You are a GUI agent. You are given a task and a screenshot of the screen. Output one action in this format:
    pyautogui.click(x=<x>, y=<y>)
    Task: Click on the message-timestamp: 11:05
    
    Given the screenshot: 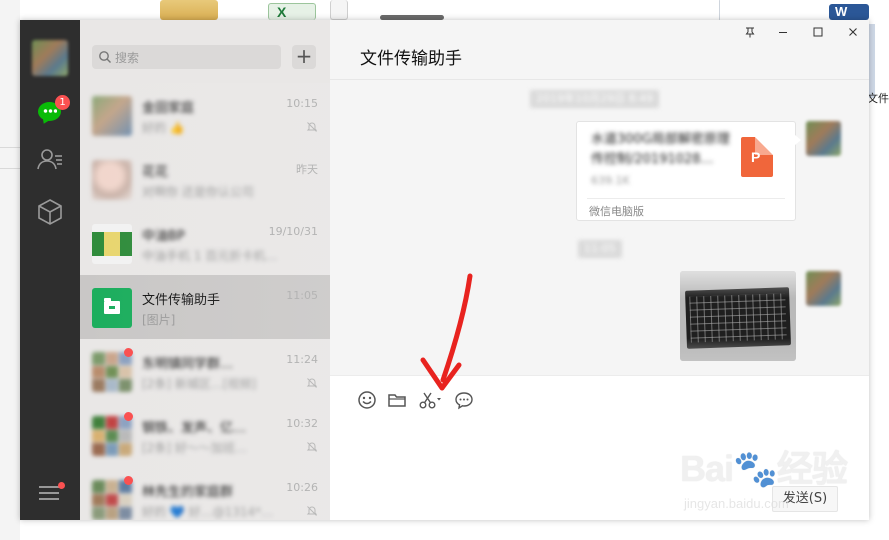 What is the action you would take?
    pyautogui.click(x=600, y=249)
    